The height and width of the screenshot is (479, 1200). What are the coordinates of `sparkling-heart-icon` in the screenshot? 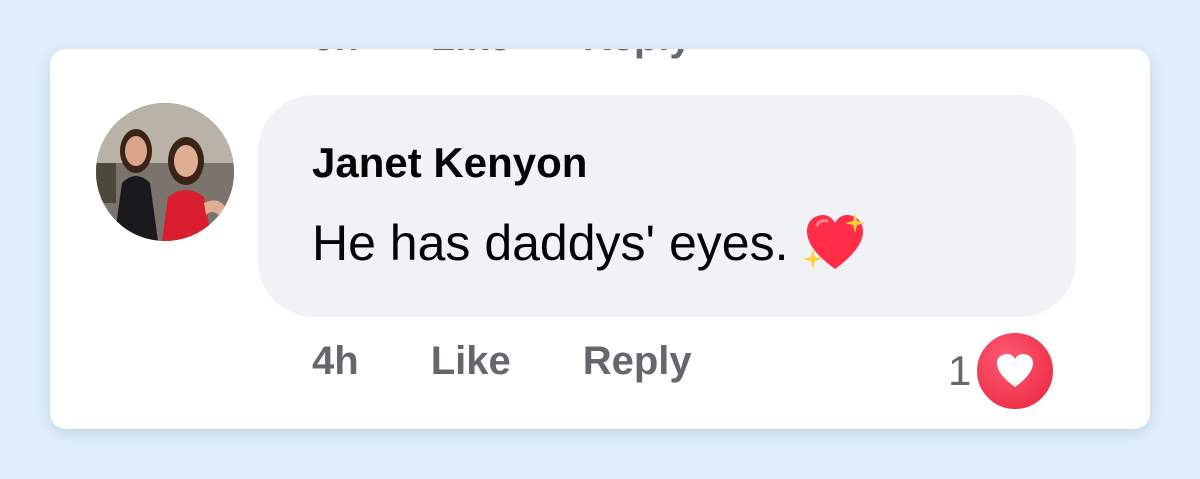 It's located at (834, 243).